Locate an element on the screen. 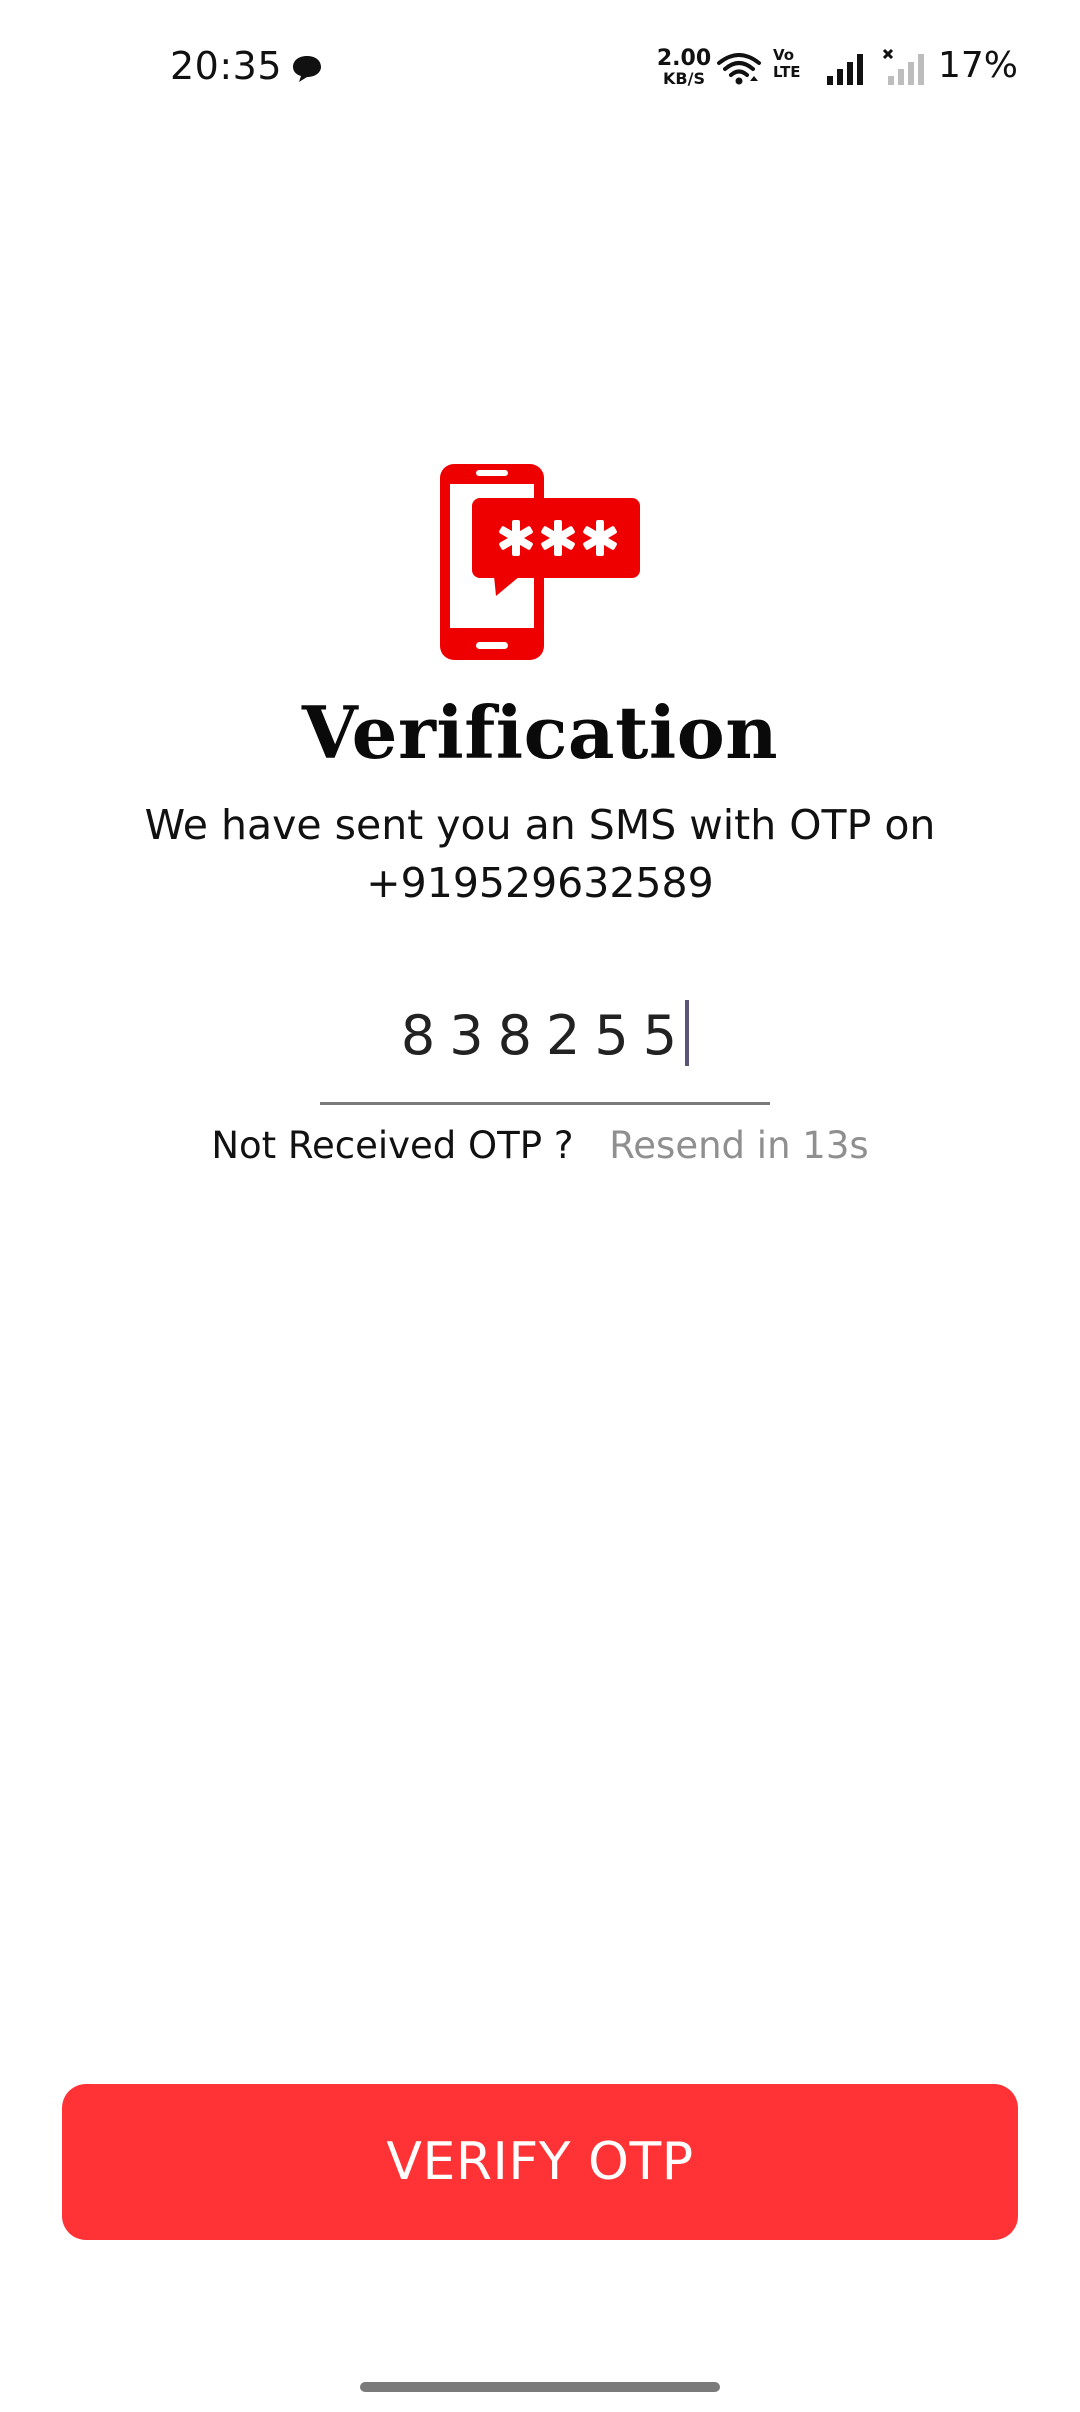 The image size is (1080, 2412). otp-phone-icon is located at coordinates (540, 562).